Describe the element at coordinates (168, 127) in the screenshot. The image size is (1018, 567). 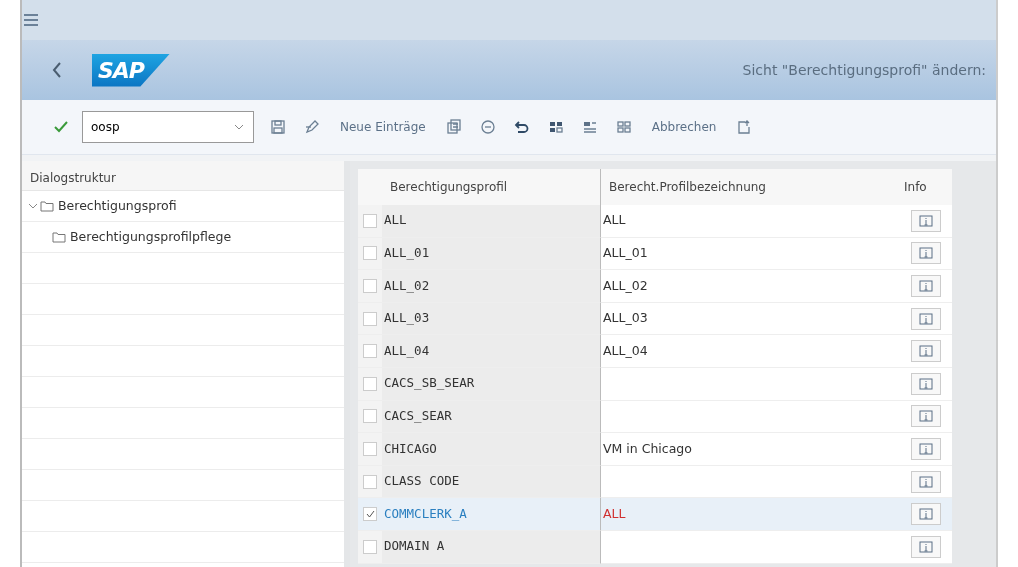
I see `command-field: oosp` at that location.